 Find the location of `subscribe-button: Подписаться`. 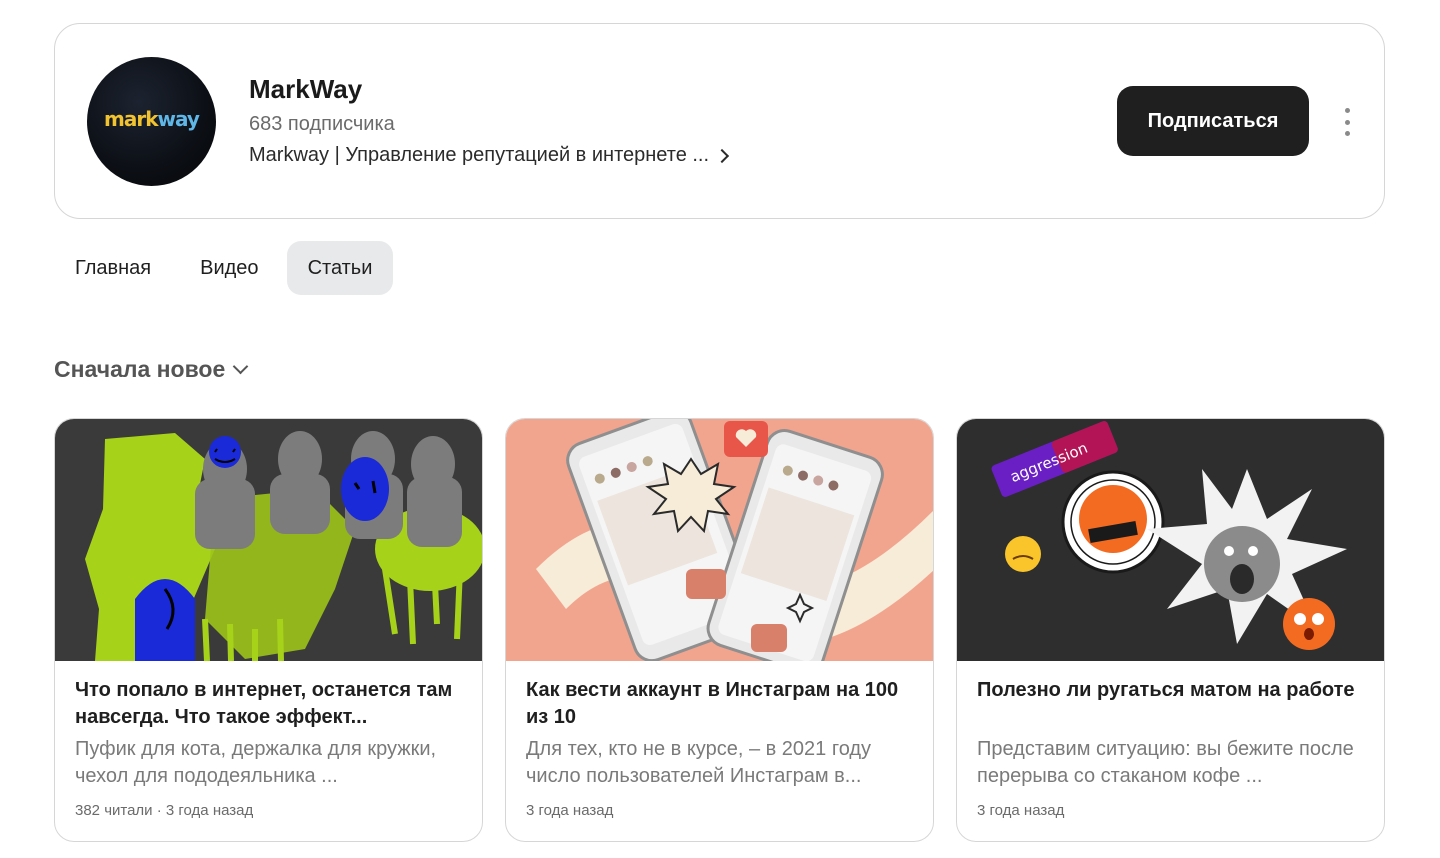

subscribe-button: Подписаться is located at coordinates (1213, 121).